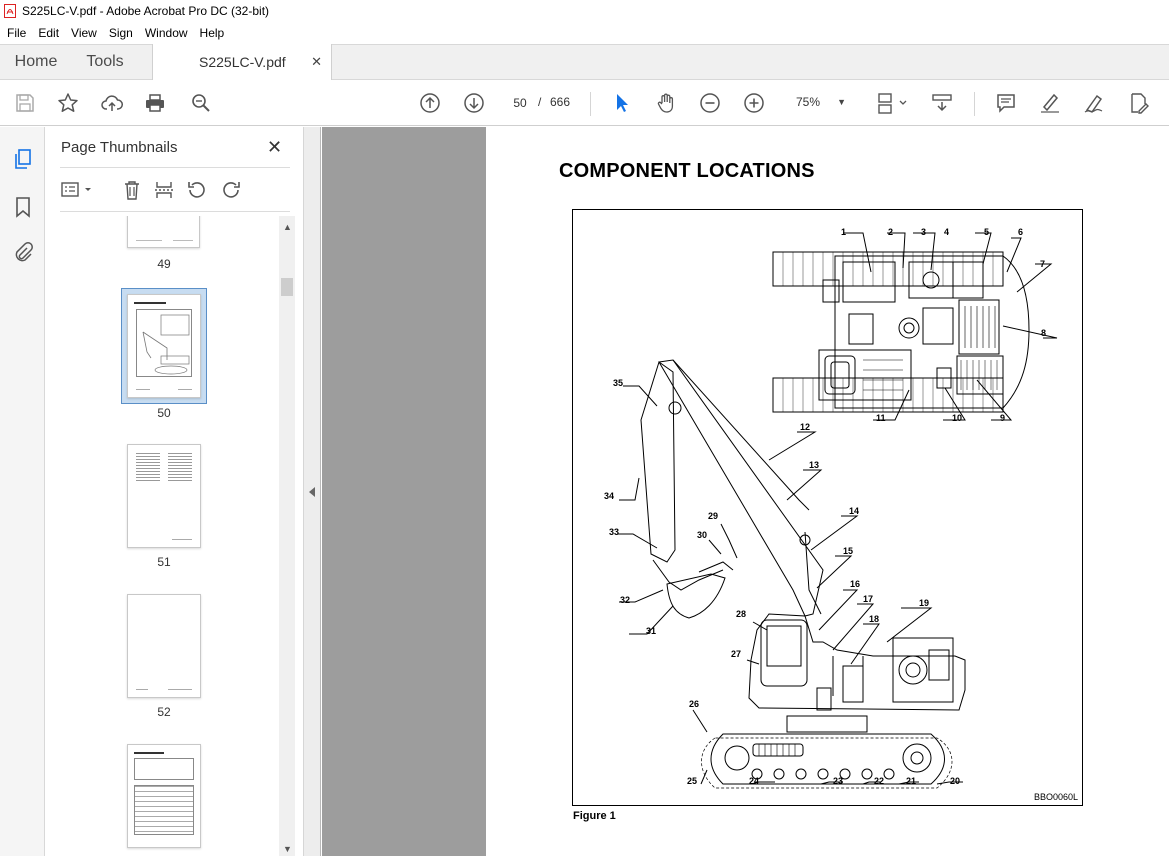  I want to click on callout-label: 18, so click(874, 619).